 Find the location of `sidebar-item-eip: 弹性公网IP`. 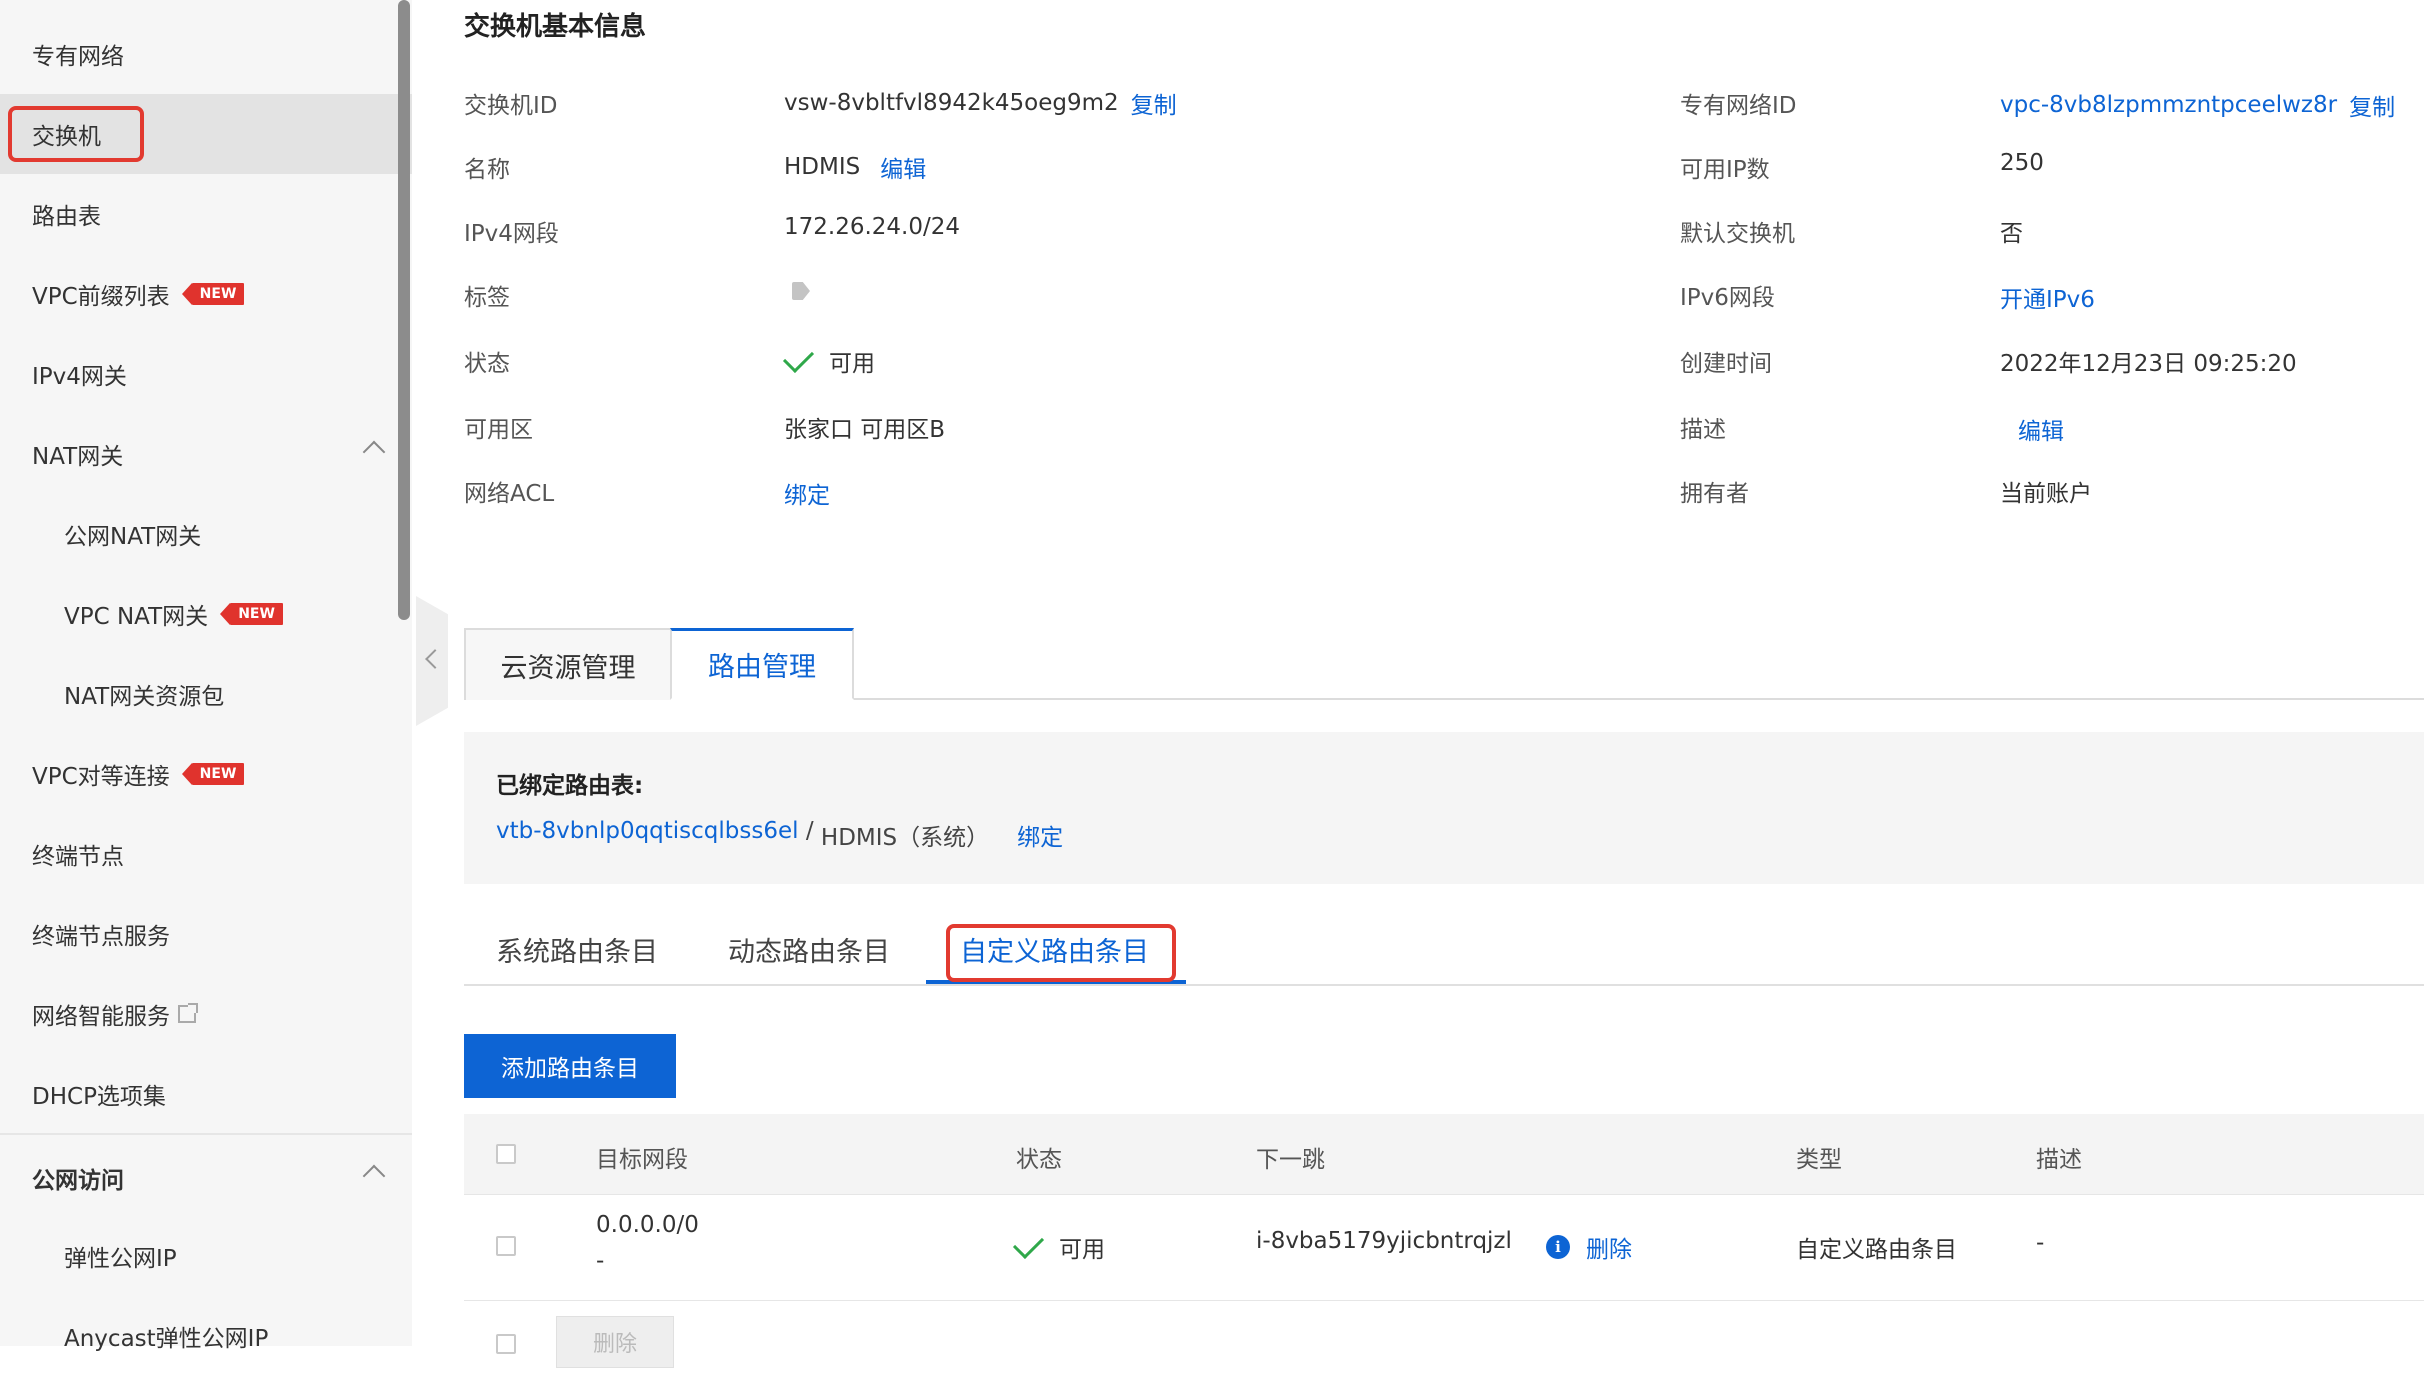

sidebar-item-eip: 弹性公网IP is located at coordinates (206, 1256).